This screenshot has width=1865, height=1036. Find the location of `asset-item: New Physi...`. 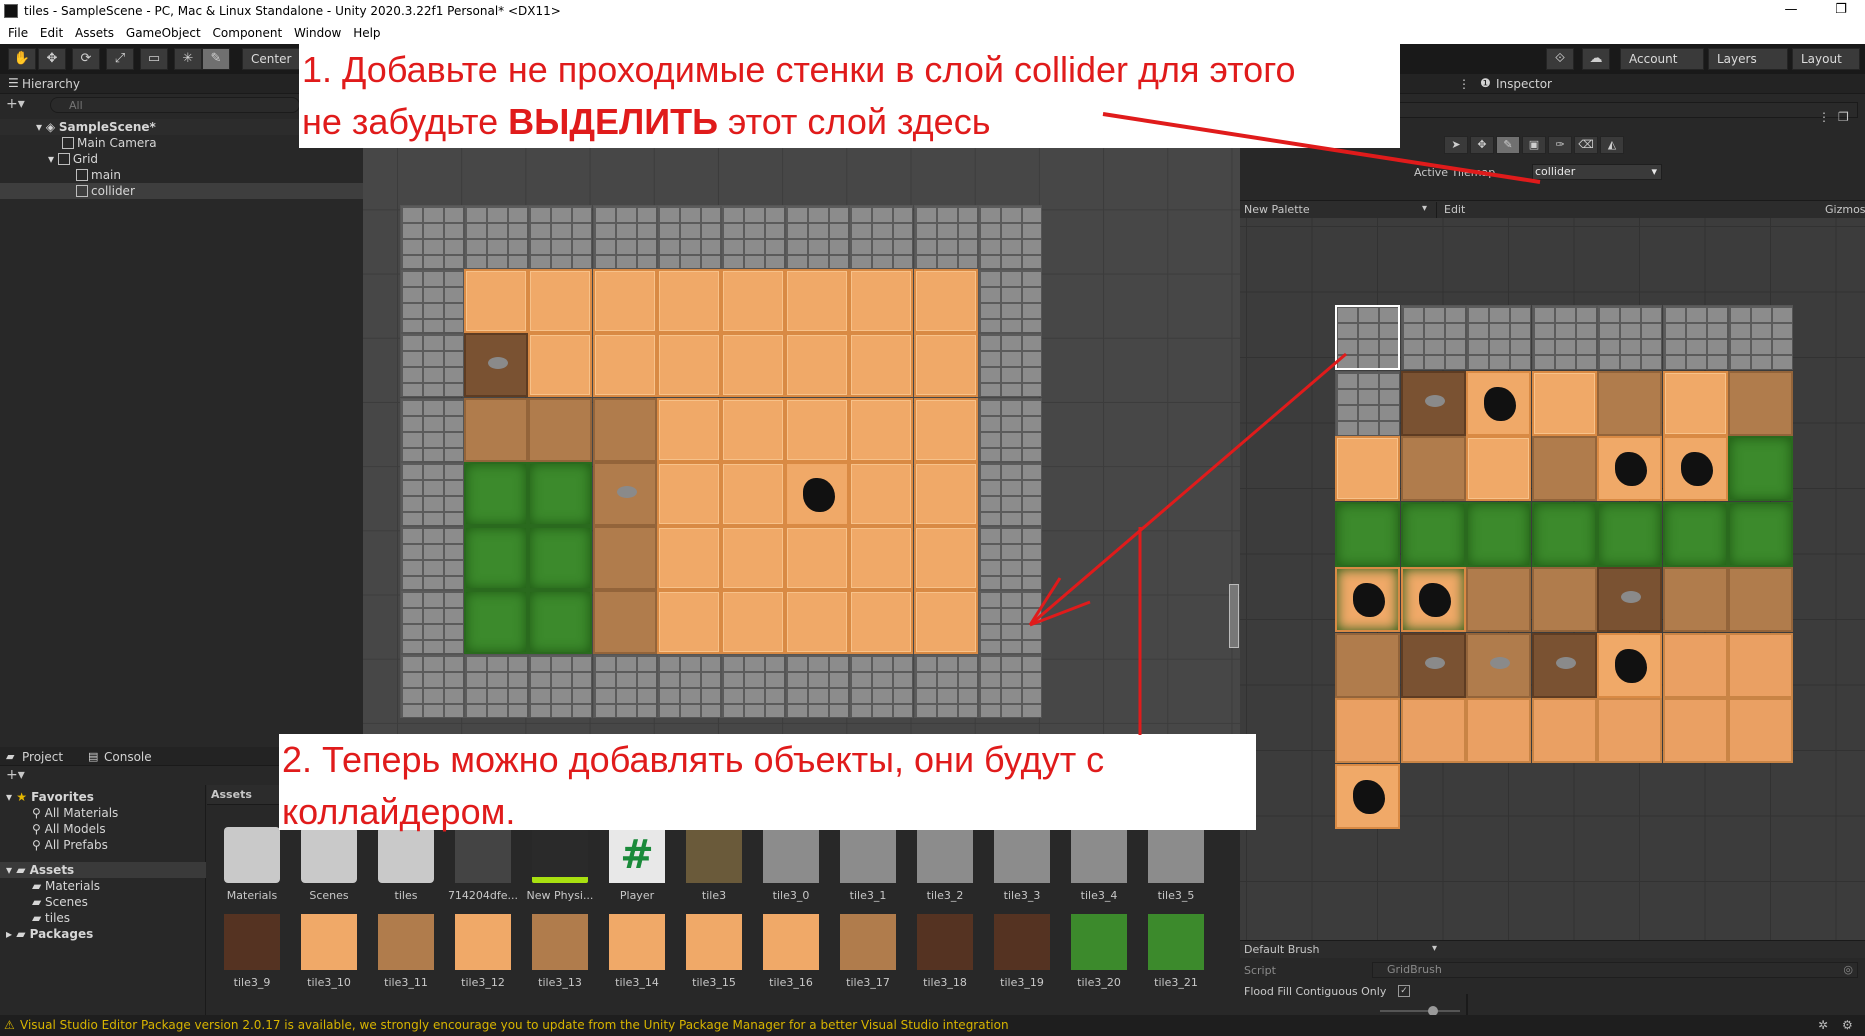

asset-item: New Physi... is located at coordinates (560, 864).